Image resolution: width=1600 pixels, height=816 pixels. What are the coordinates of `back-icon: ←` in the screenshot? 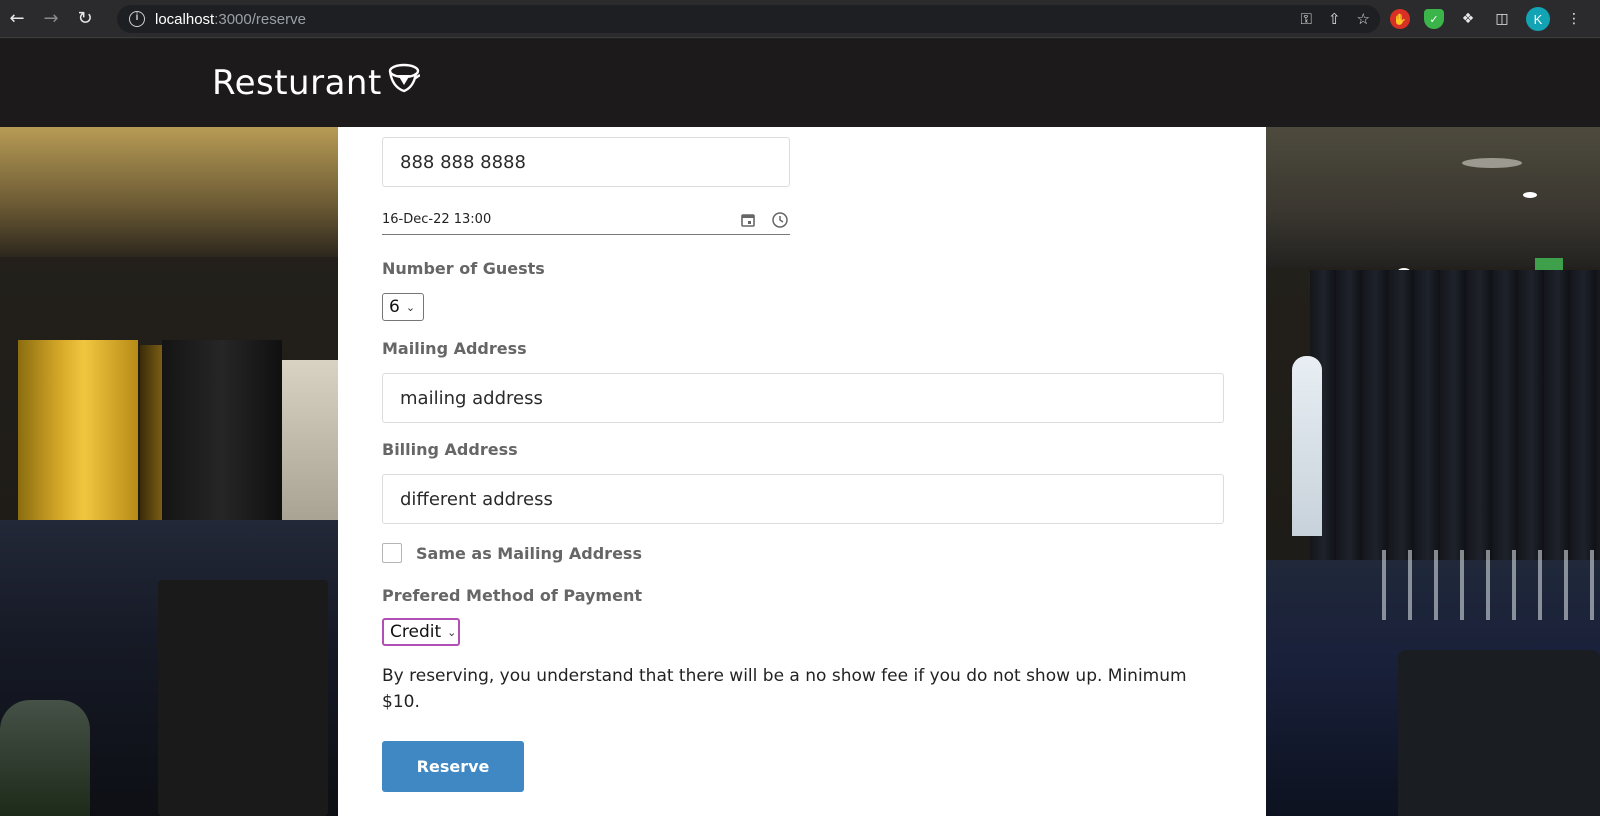 It's located at (17, 19).